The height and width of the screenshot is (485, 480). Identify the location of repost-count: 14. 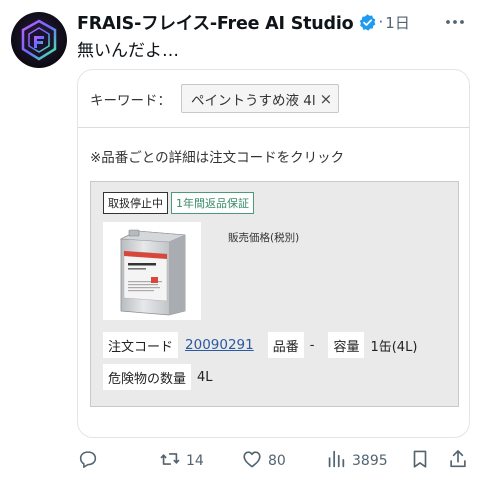
(195, 461).